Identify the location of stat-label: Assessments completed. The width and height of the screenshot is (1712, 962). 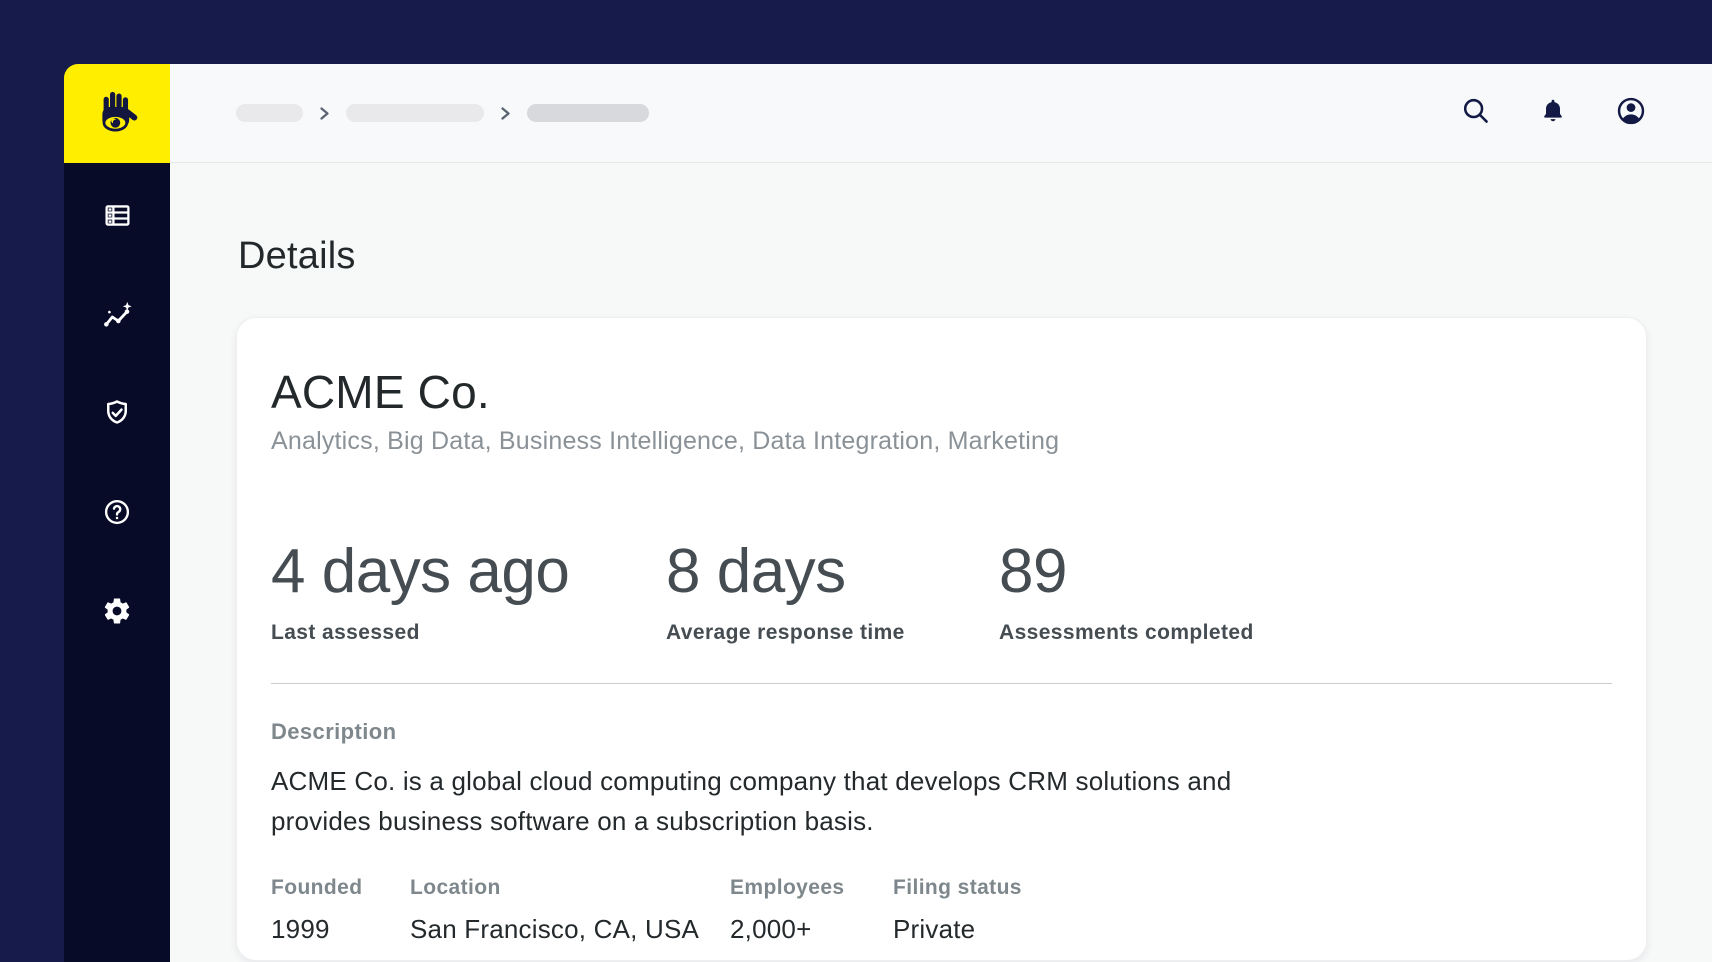
(1126, 632).